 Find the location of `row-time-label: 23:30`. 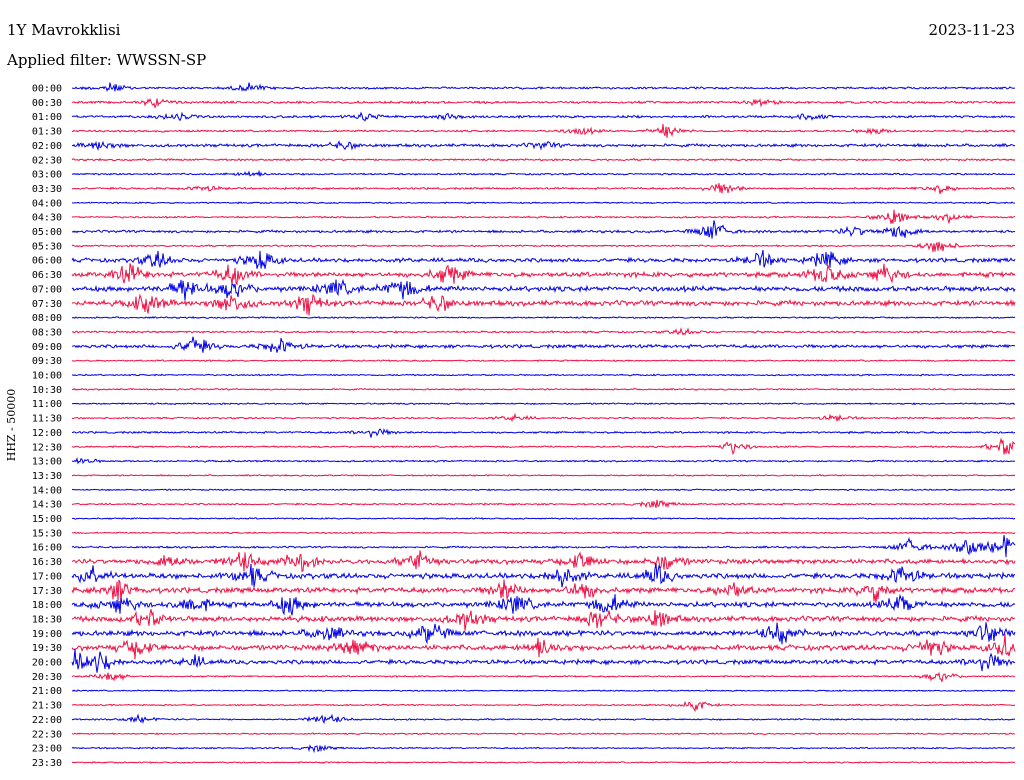

row-time-label: 23:30 is located at coordinates (47, 763).